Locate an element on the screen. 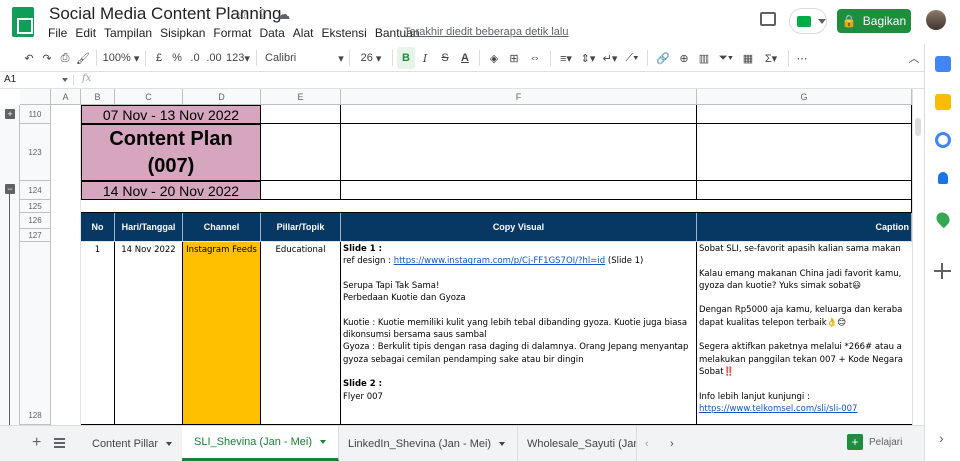 Image resolution: width=960 pixels, height=461 pixels. tasks-icon is located at coordinates (943, 140).